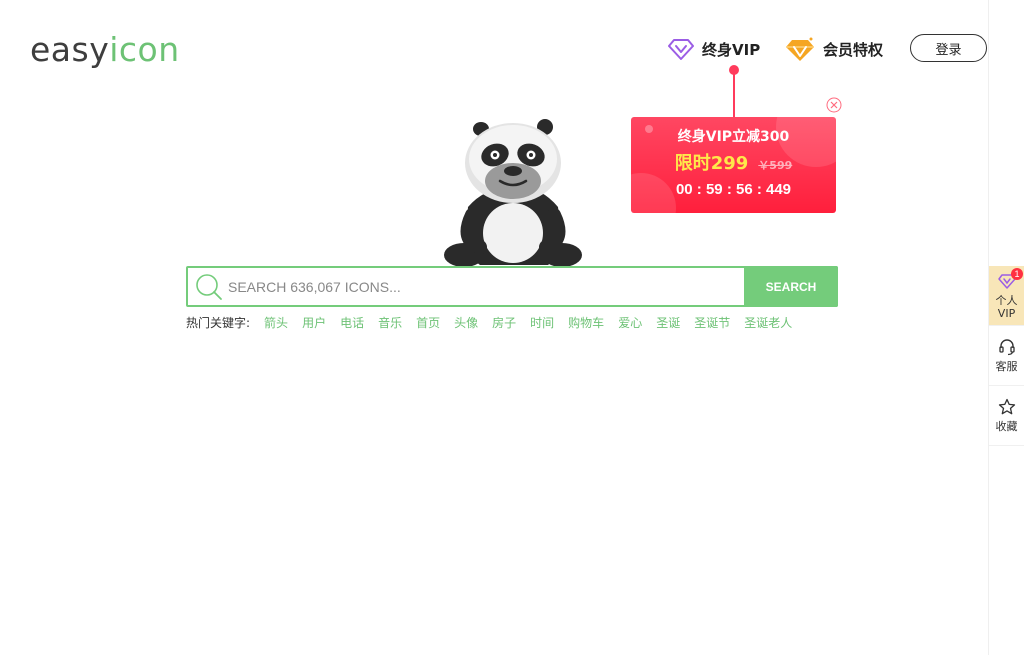 The width and height of the screenshot is (1024, 655). I want to click on close-icon, so click(834, 105).